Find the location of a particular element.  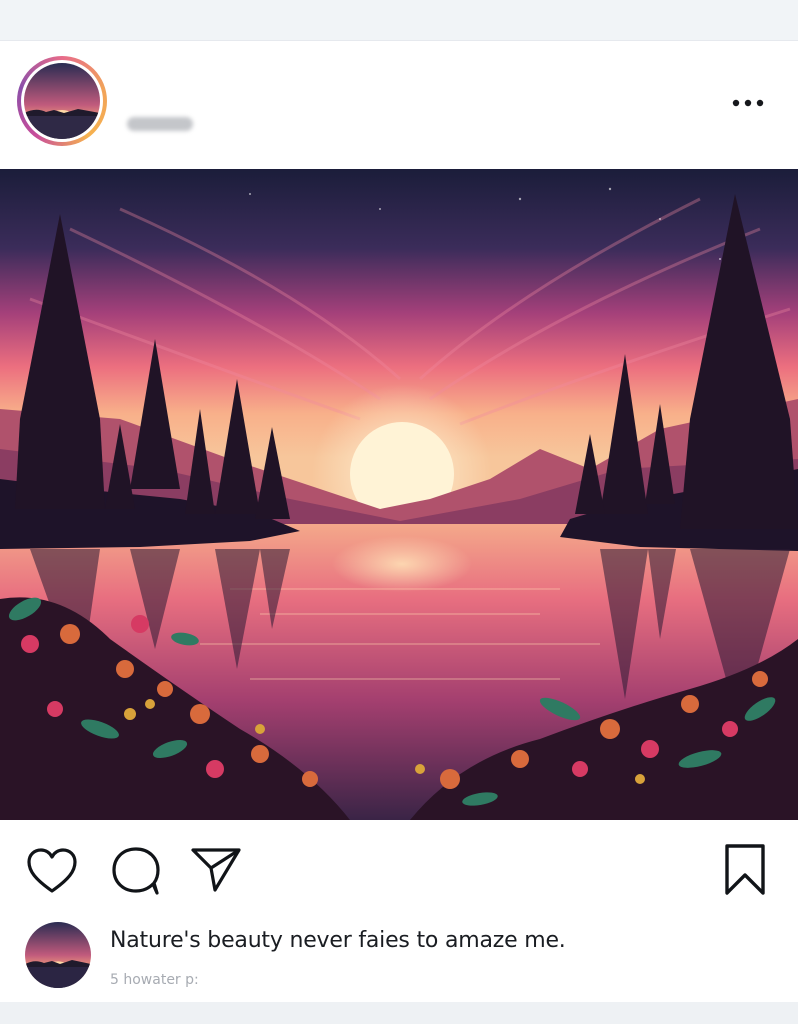

profile-avatar-image is located at coordinates (62, 101).